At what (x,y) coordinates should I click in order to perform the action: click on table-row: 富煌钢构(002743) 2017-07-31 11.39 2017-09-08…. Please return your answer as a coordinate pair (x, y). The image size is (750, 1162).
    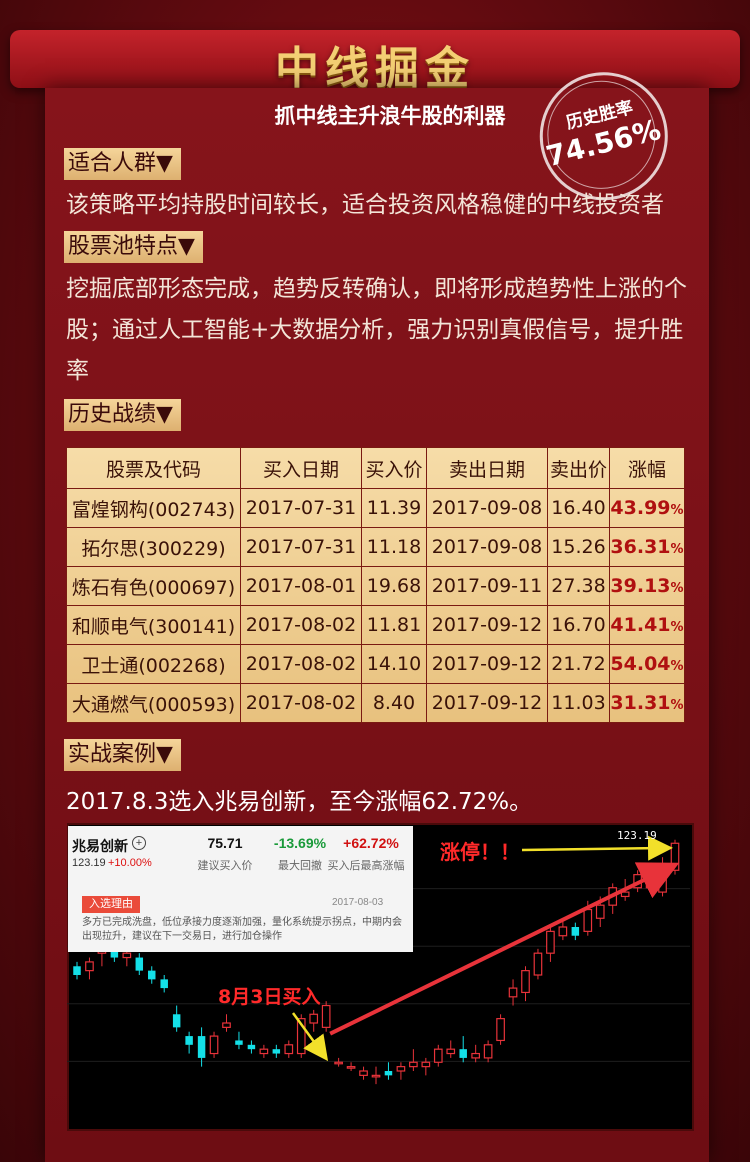
    Looking at the image, I should click on (375, 508).